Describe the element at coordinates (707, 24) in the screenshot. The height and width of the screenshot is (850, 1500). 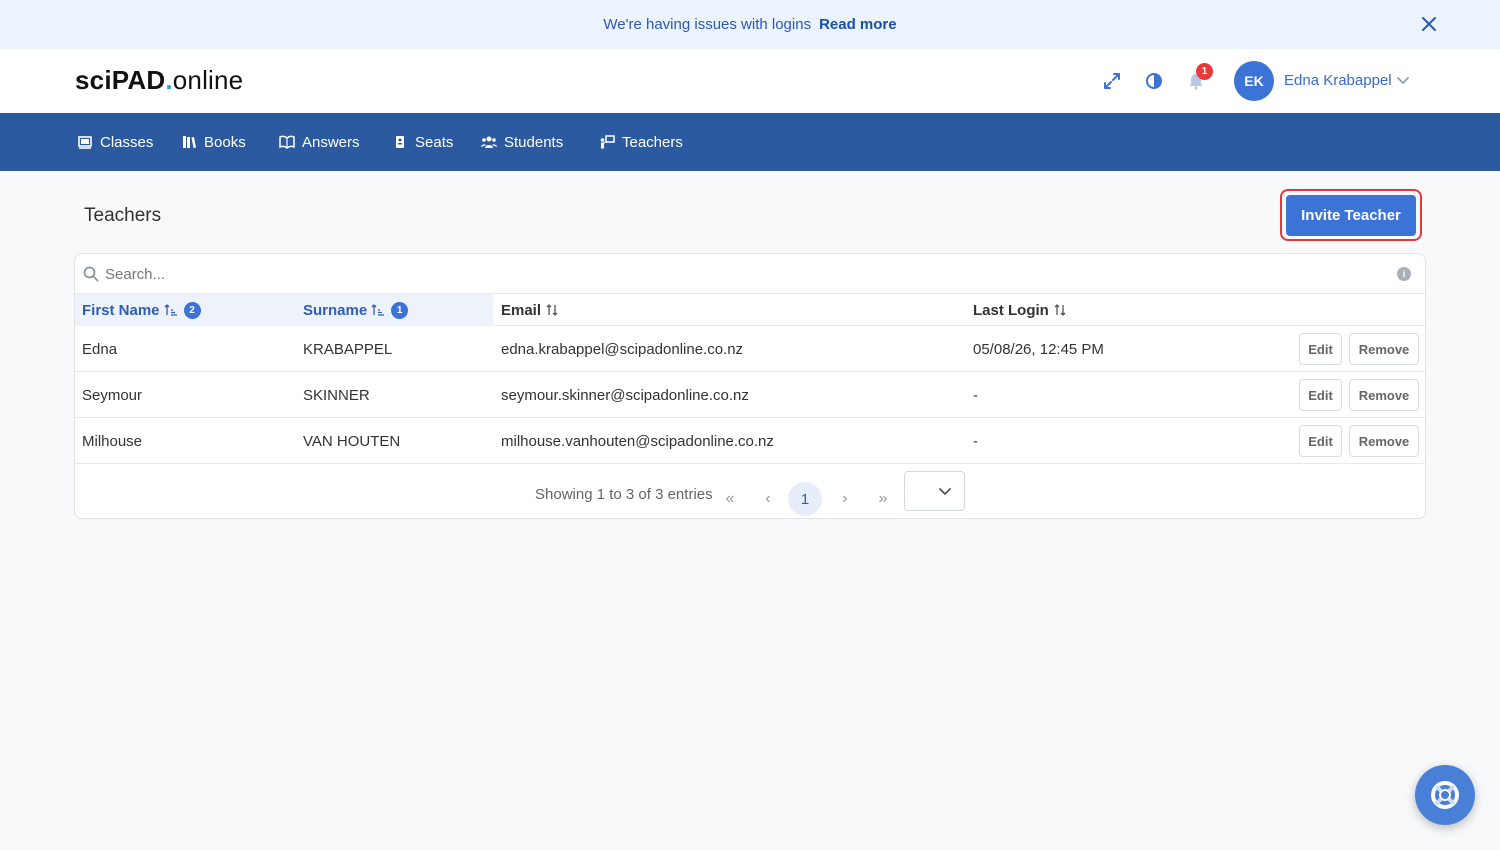
I see `banner-message: We're having issues with logins` at that location.